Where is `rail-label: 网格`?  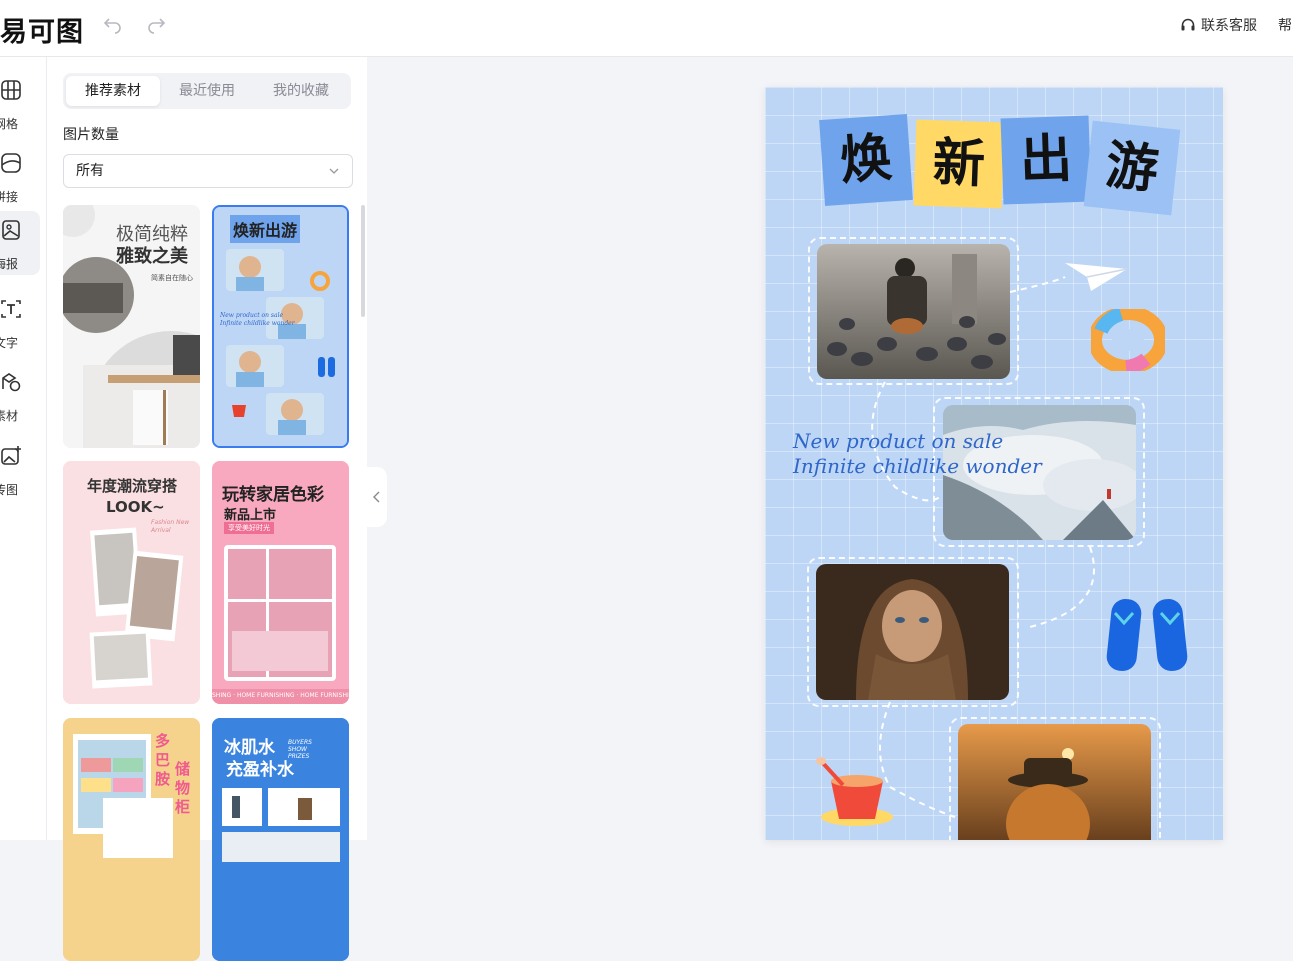
rail-label: 网格 is located at coordinates (9, 124).